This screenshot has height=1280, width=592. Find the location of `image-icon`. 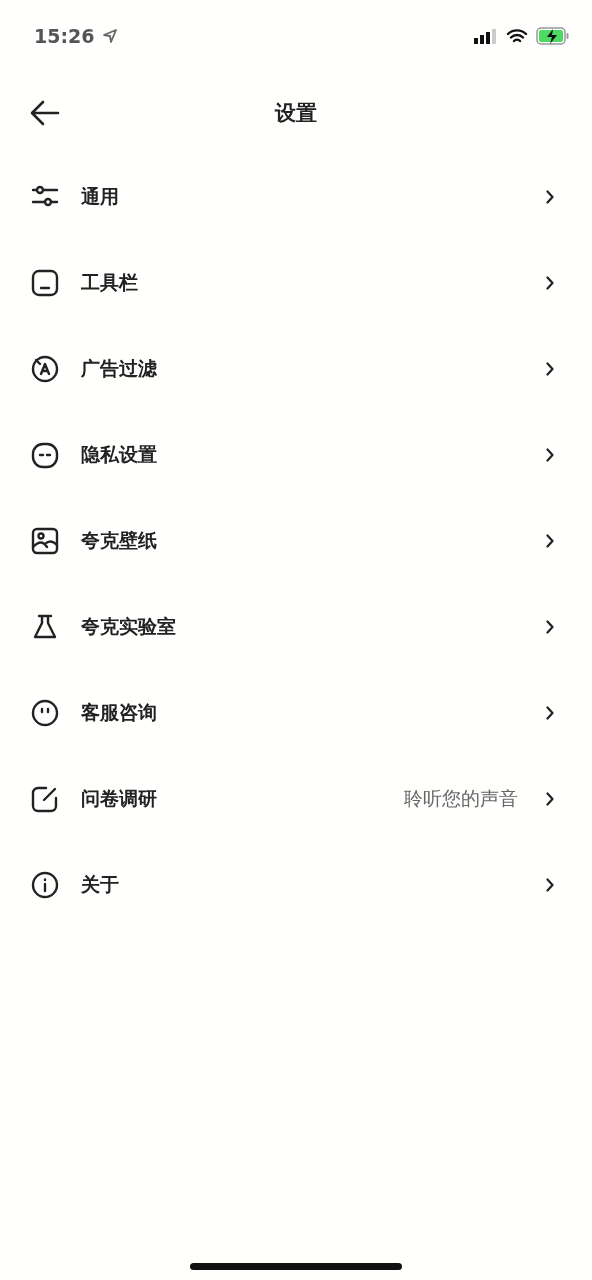

image-icon is located at coordinates (45, 541).